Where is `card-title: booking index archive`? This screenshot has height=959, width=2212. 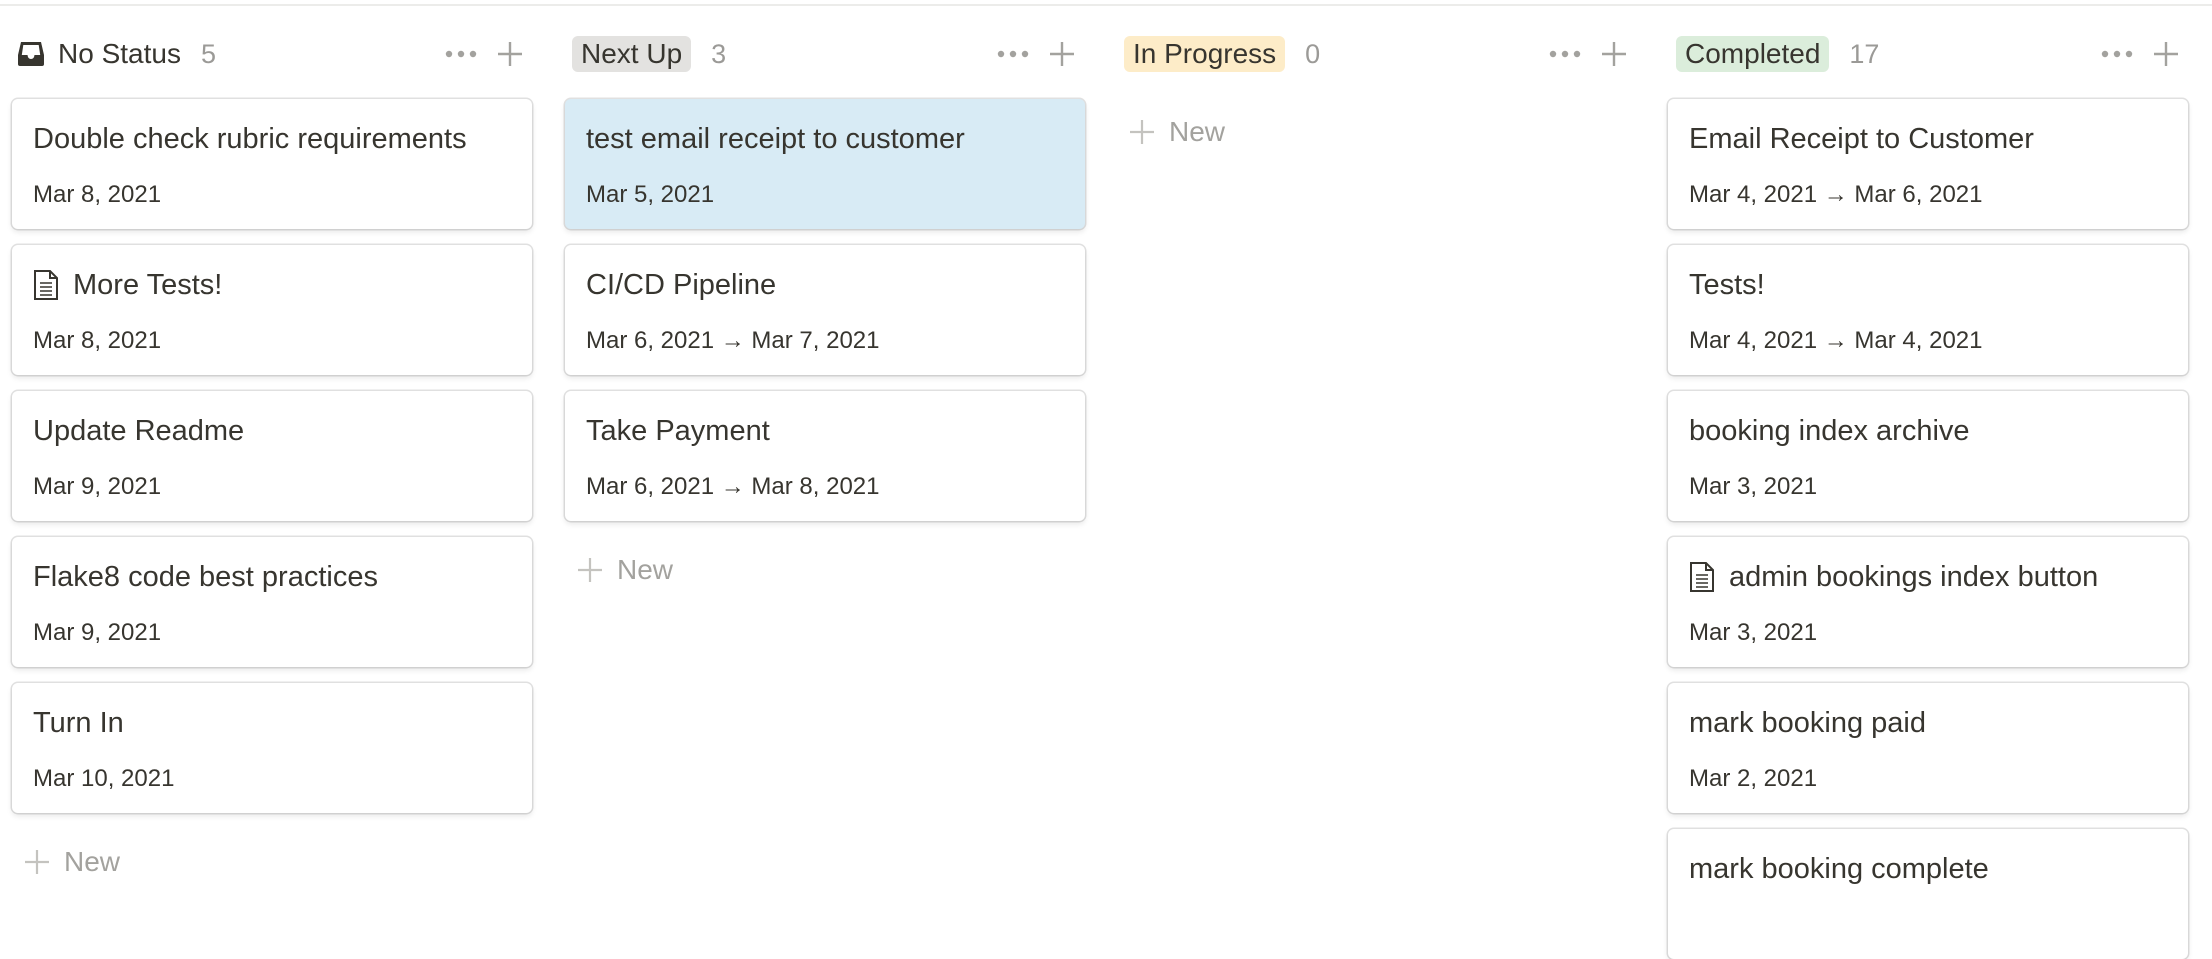 card-title: booking index archive is located at coordinates (1930, 431).